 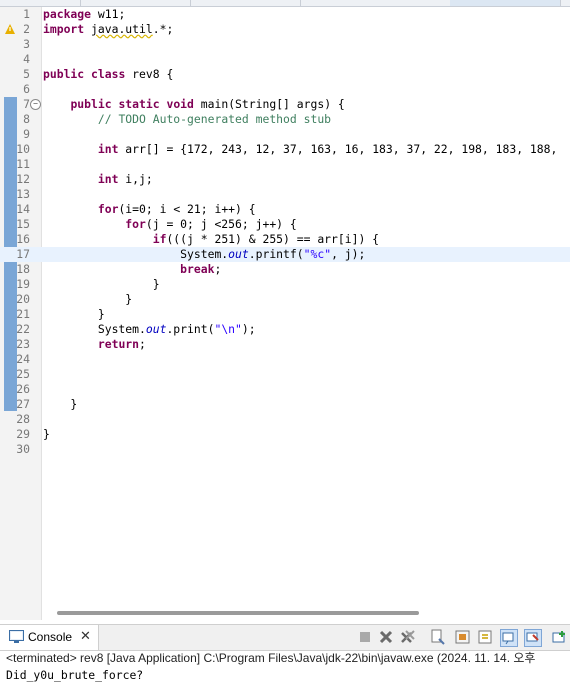 What do you see at coordinates (285, 269) in the screenshot?
I see `code-line: 18 break;` at bounding box center [285, 269].